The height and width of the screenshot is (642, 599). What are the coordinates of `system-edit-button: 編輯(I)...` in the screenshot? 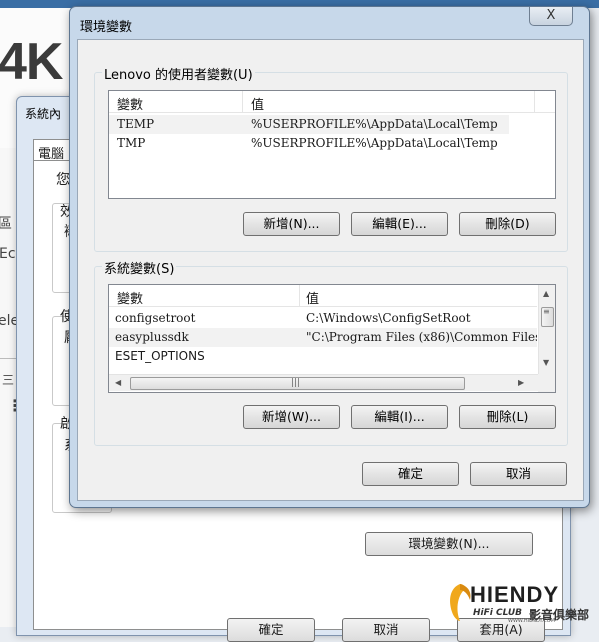 It's located at (399, 417).